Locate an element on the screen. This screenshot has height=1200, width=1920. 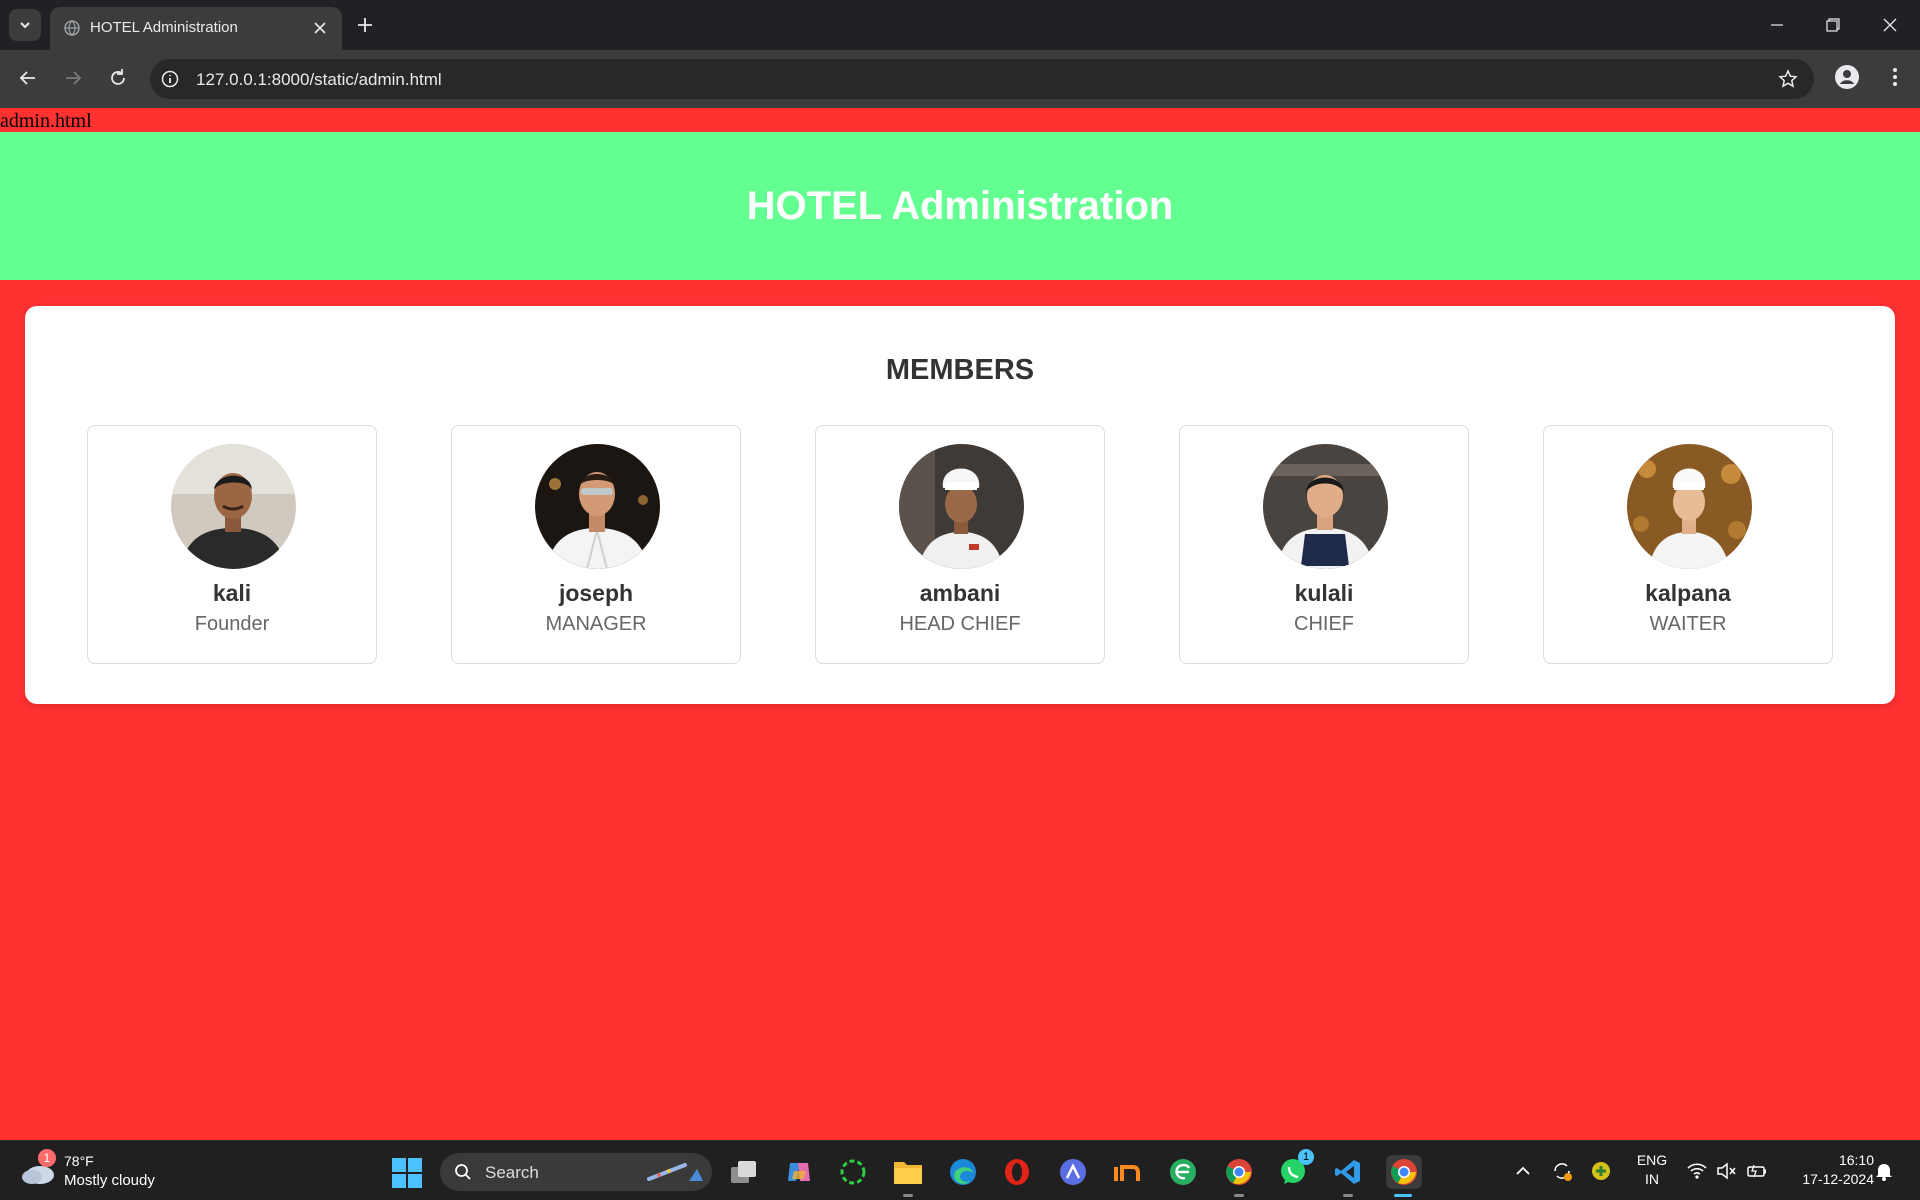
copilot-icon is located at coordinates (799, 1172).